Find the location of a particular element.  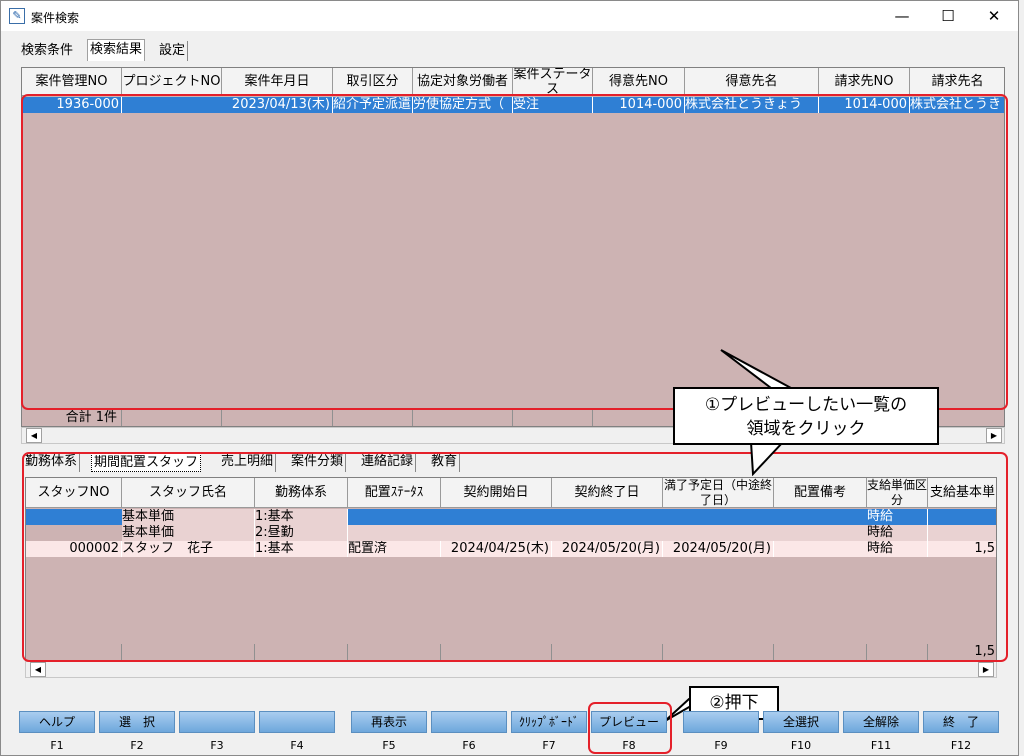

app-icon: ✎ is located at coordinates (17, 16).